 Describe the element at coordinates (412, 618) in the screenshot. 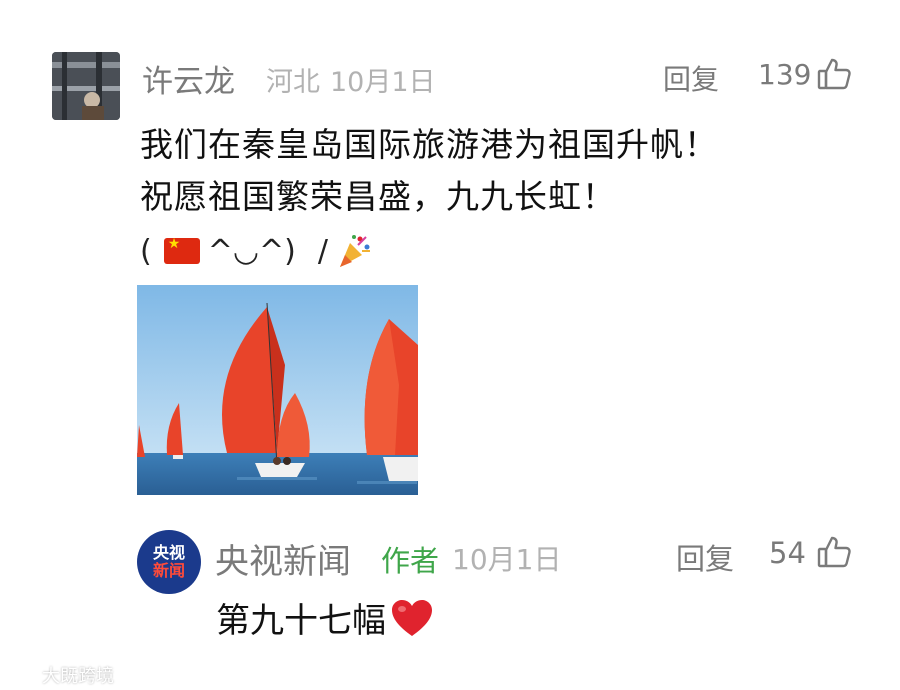

I see `red-heart-icon` at that location.